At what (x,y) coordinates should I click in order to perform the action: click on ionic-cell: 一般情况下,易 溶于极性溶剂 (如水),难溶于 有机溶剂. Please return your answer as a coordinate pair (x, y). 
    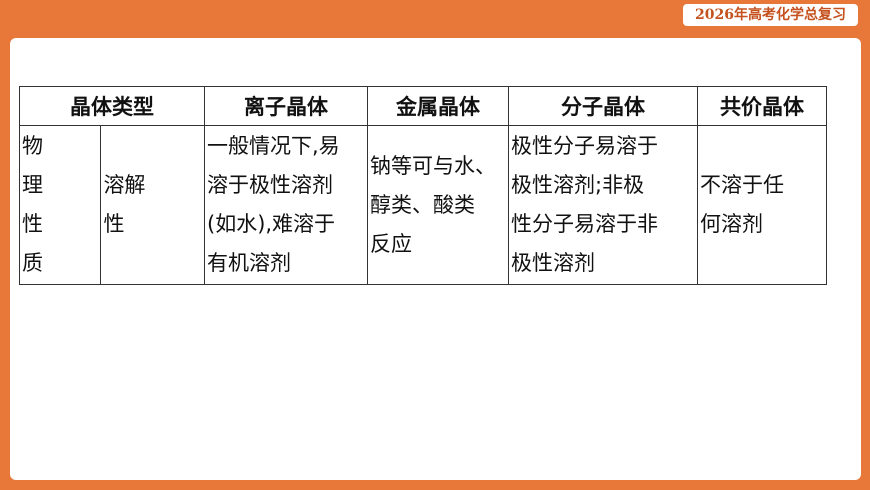
    Looking at the image, I should click on (286, 205).